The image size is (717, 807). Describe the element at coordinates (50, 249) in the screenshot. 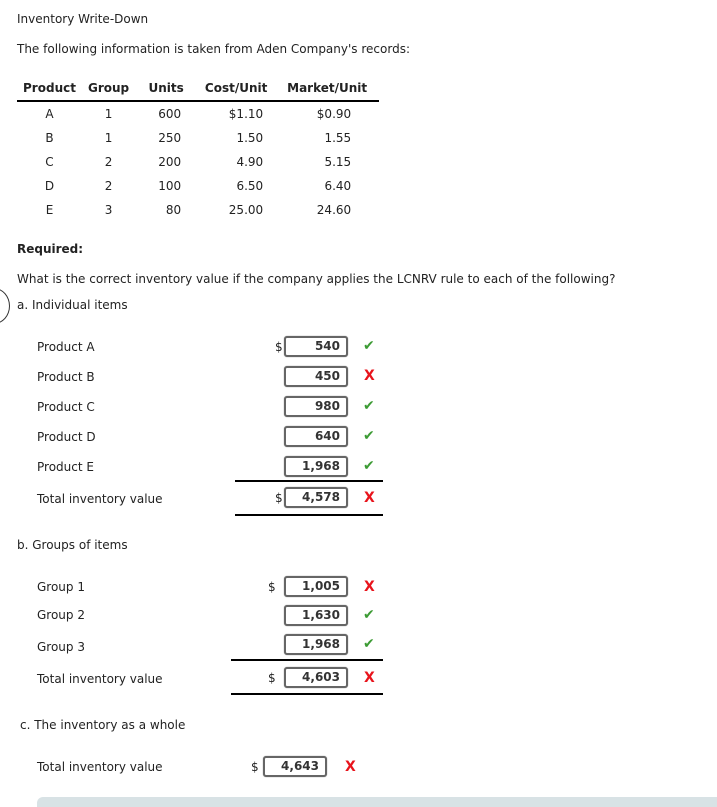

I see `required-heading: Required:` at that location.